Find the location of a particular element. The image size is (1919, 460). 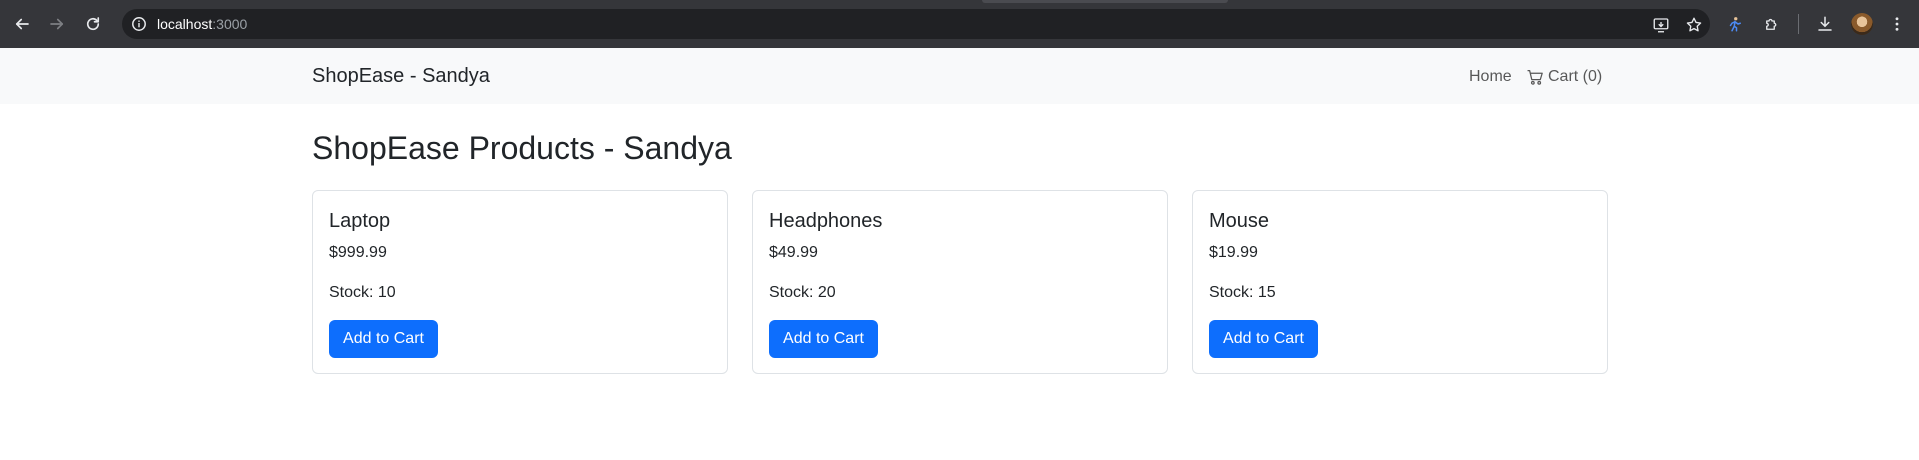

forward-button is located at coordinates (57, 24).